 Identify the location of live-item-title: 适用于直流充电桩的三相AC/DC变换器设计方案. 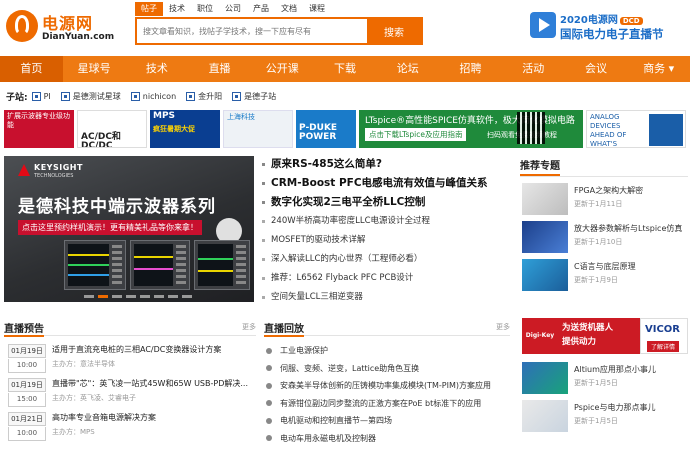
(137, 349).